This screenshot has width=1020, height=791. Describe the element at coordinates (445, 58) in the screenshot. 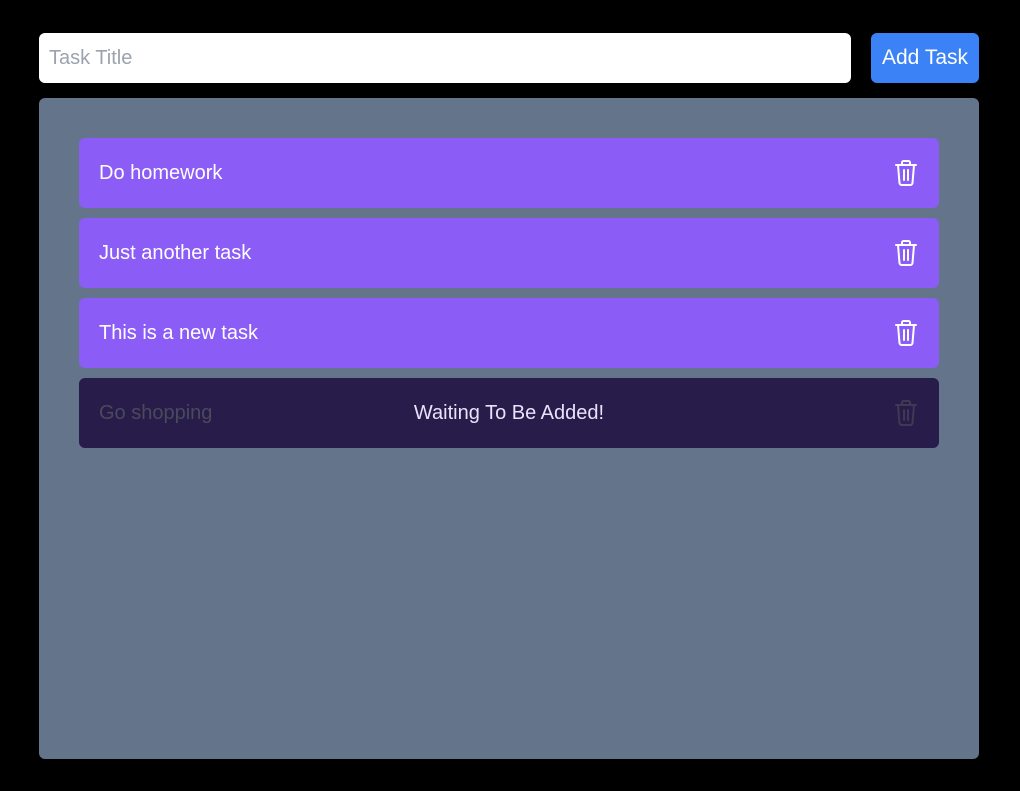

I see `task-title-input` at that location.